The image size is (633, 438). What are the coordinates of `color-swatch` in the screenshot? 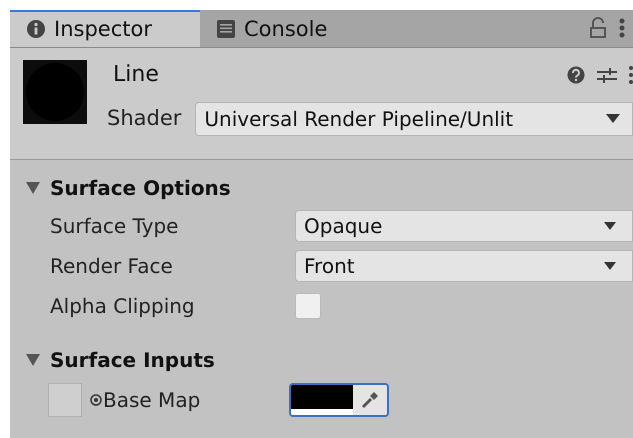 It's located at (322, 400).